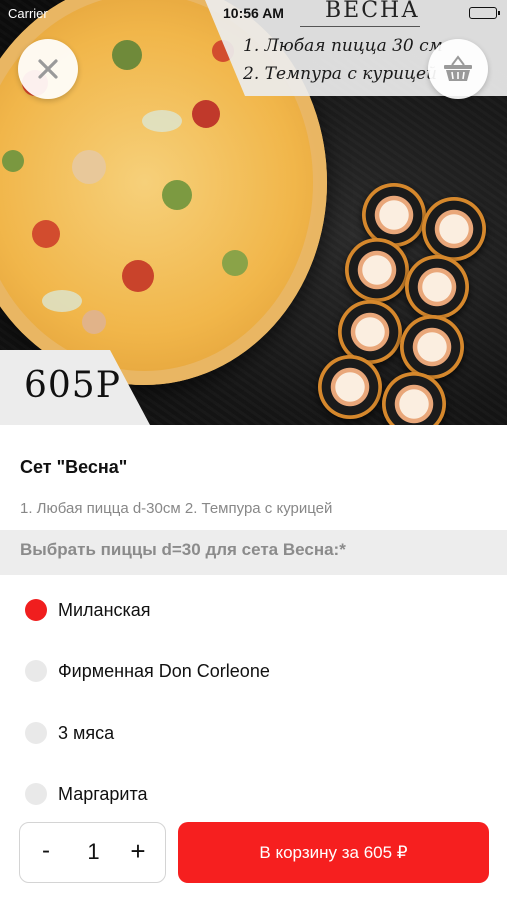 This screenshot has height=900, width=507. I want to click on status-bar: Carrier 10:56 AM, so click(253, 13).